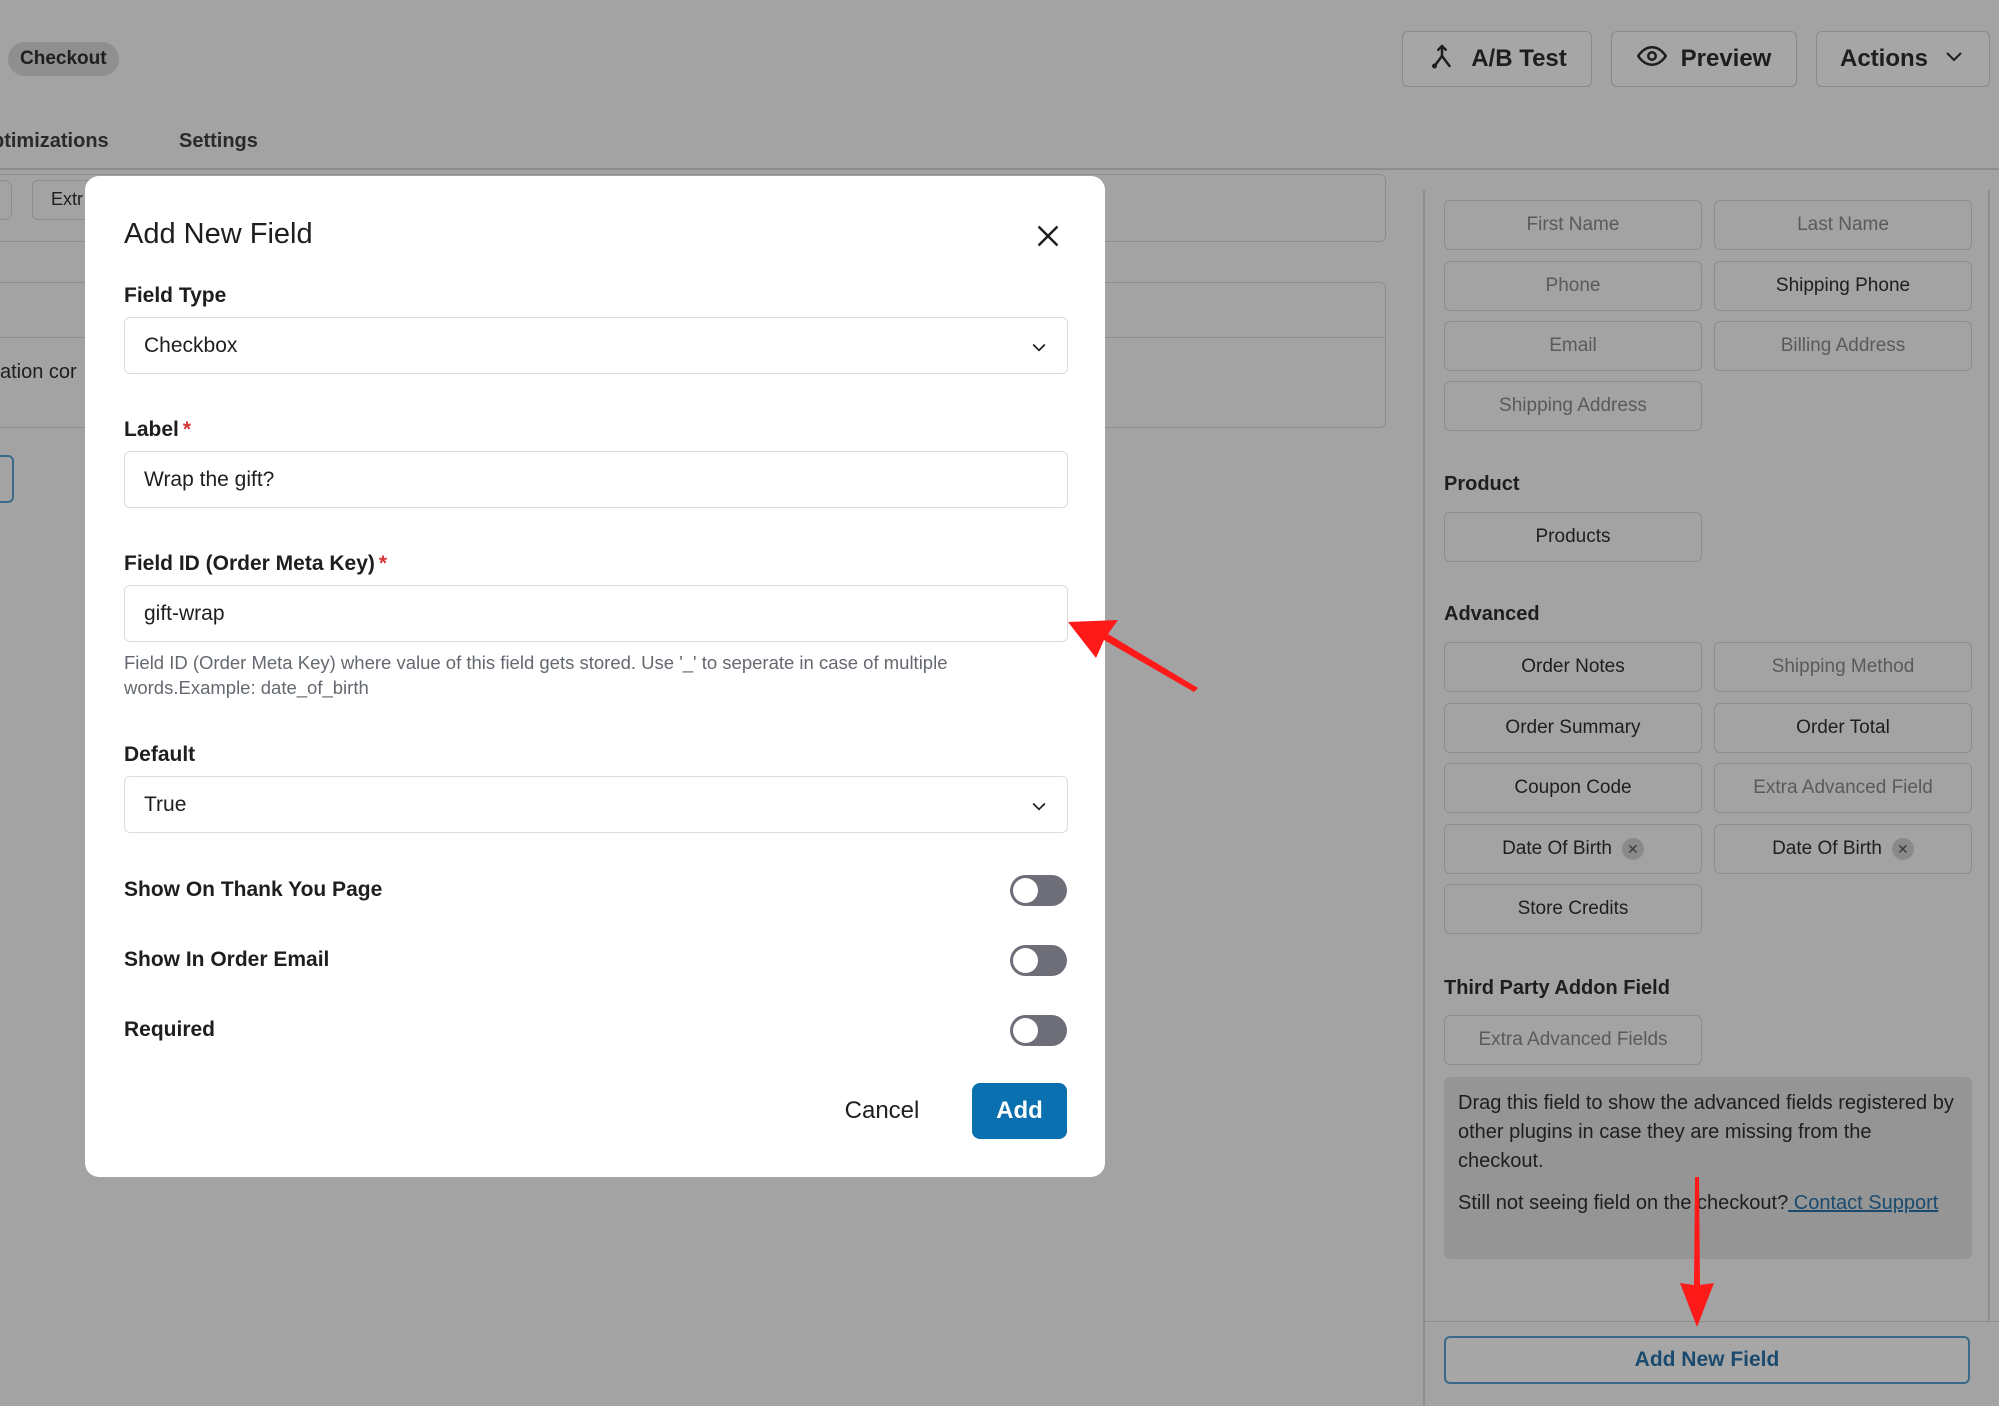 The image size is (1999, 1406). Describe the element at coordinates (7, 479) in the screenshot. I see `background-button` at that location.